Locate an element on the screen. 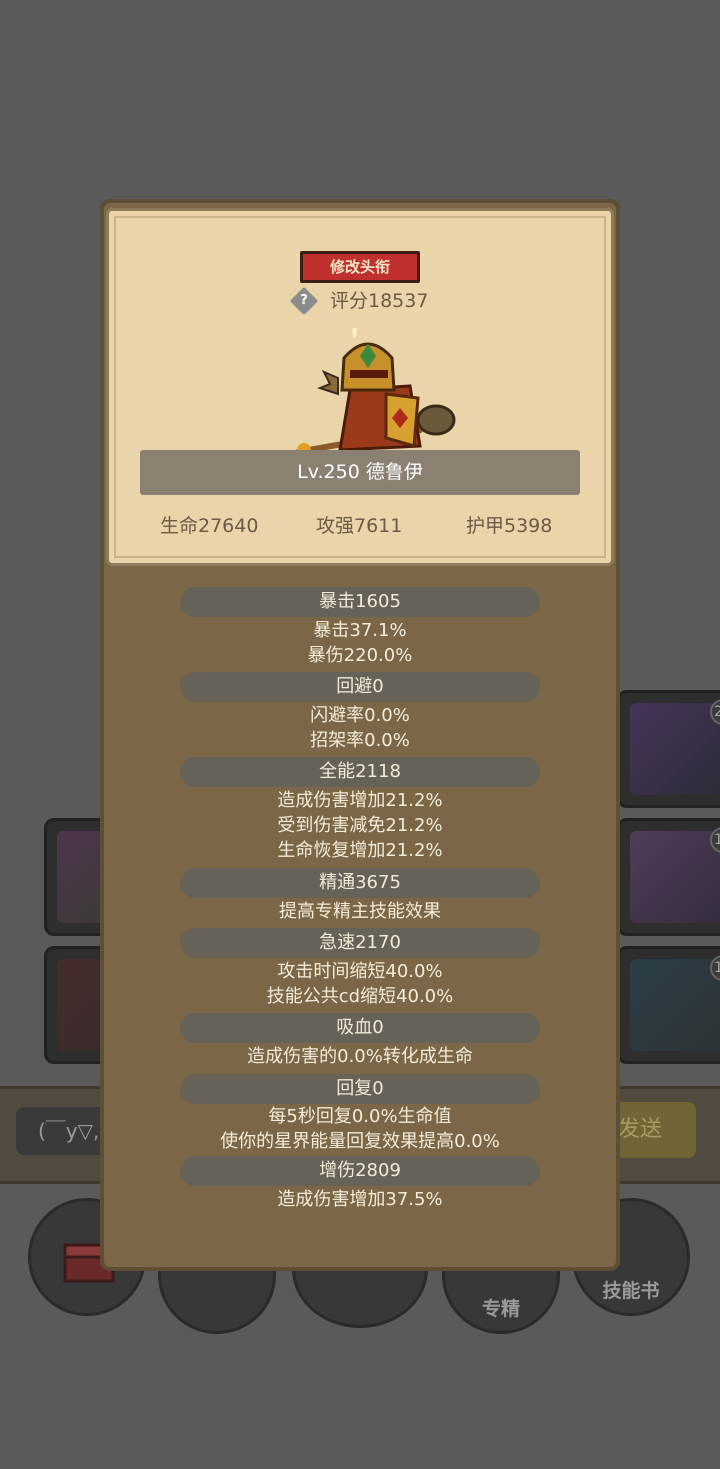  stat-line: 技能公共cd缩短40.0% is located at coordinates (360, 996).